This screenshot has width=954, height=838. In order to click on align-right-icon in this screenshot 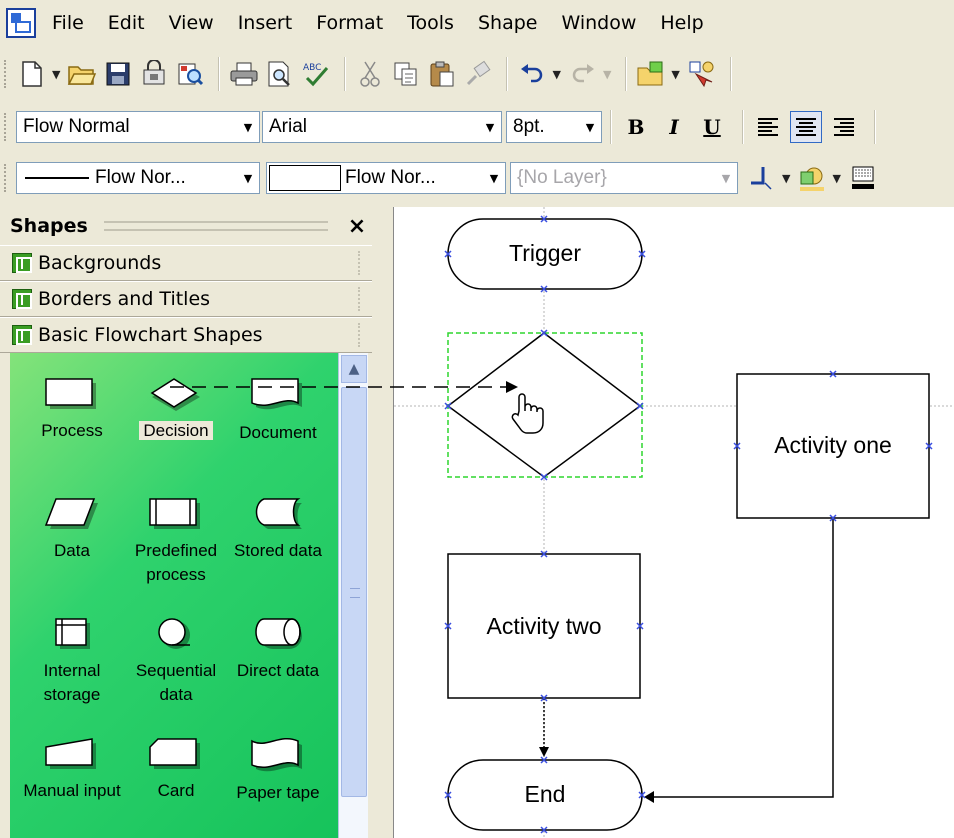, I will do `click(844, 127)`.